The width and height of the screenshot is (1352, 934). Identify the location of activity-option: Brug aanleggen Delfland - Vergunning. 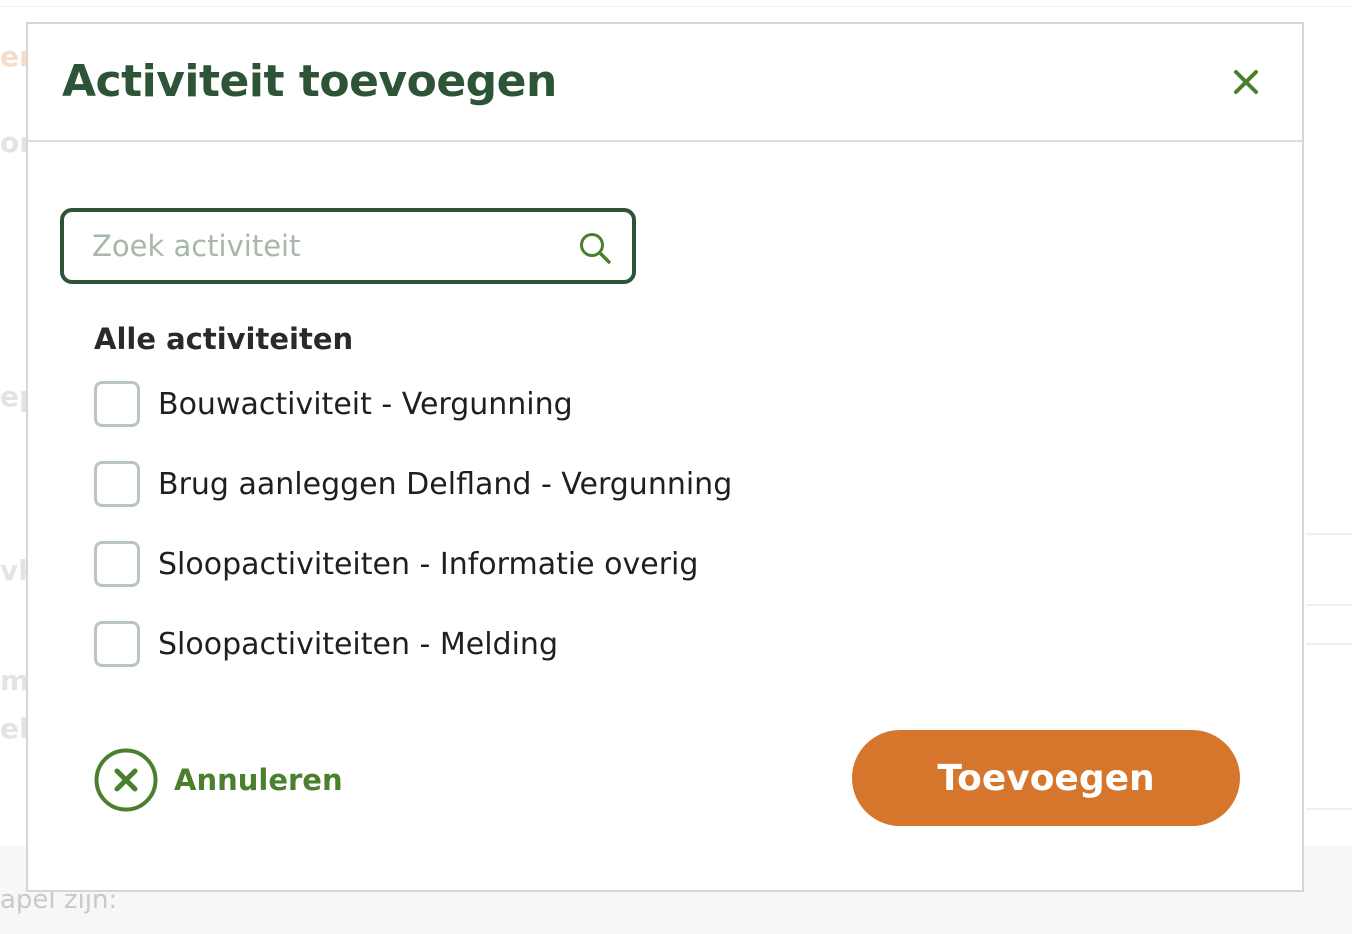
(413, 484).